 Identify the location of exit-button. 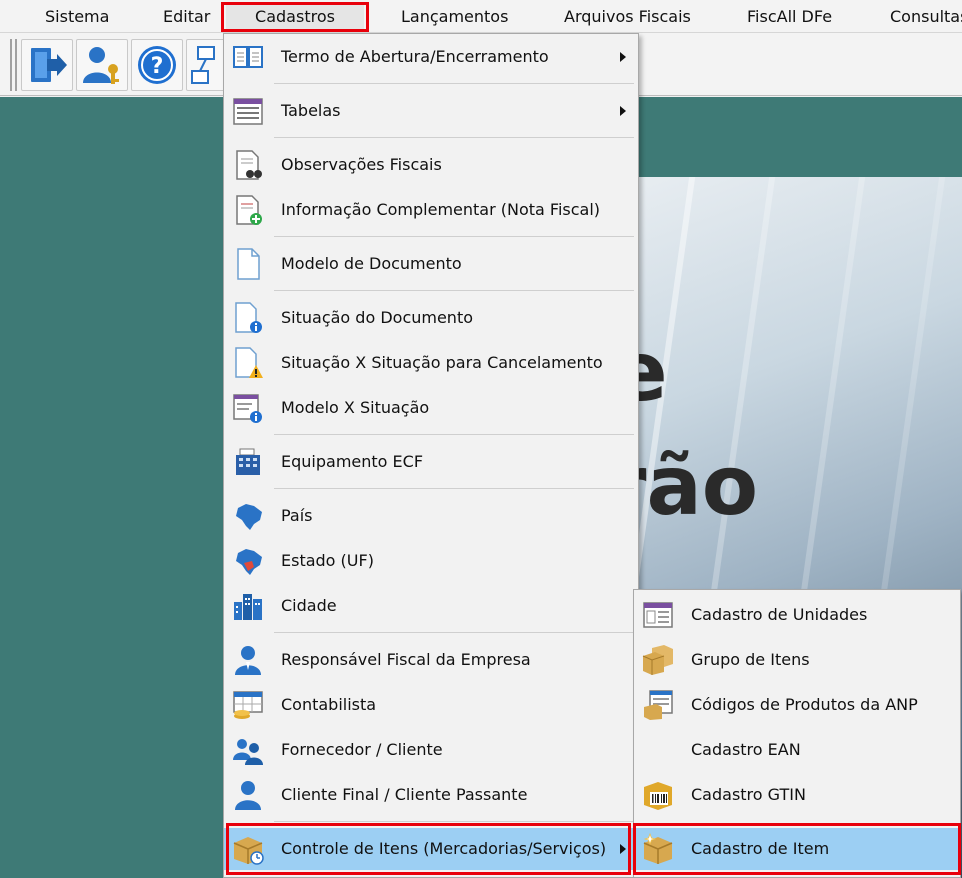
(47, 65).